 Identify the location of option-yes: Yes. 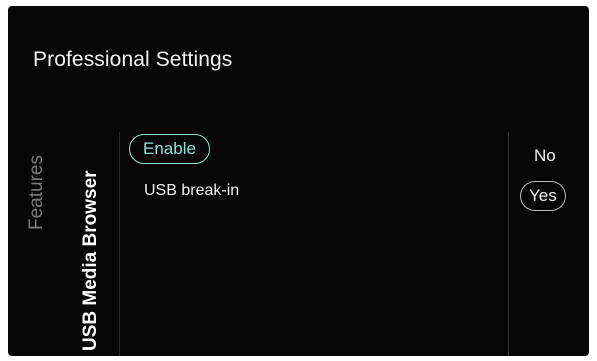
(543, 196).